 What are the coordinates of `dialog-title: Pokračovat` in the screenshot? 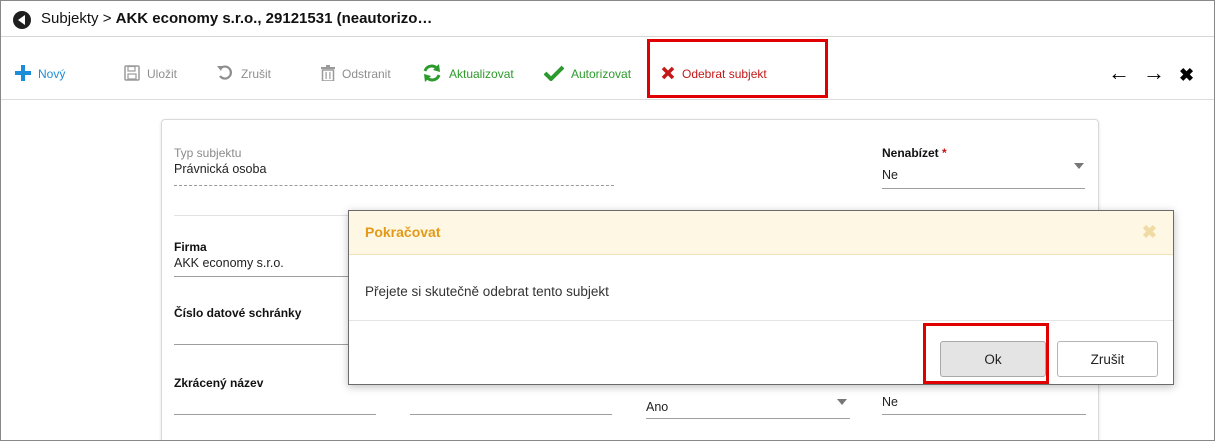 It's located at (403, 232).